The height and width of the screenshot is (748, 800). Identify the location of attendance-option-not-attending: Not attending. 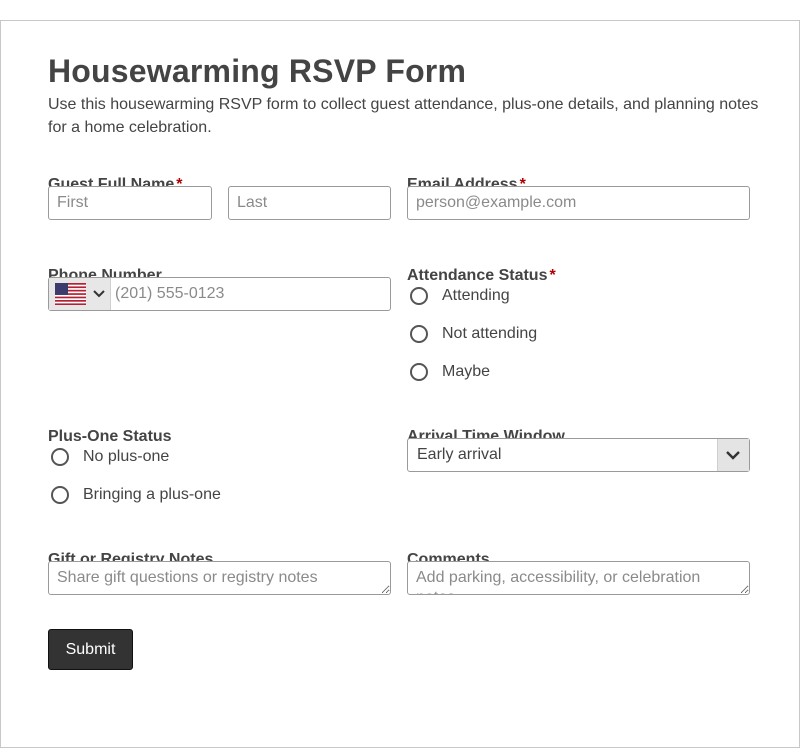
(472, 334).